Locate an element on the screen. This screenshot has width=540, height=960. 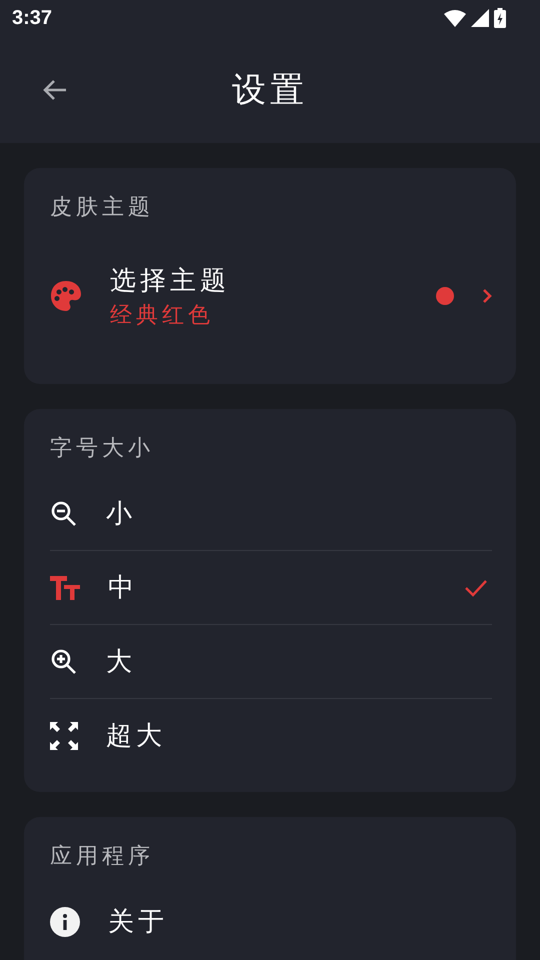
chevron-right-icon is located at coordinates (487, 296).